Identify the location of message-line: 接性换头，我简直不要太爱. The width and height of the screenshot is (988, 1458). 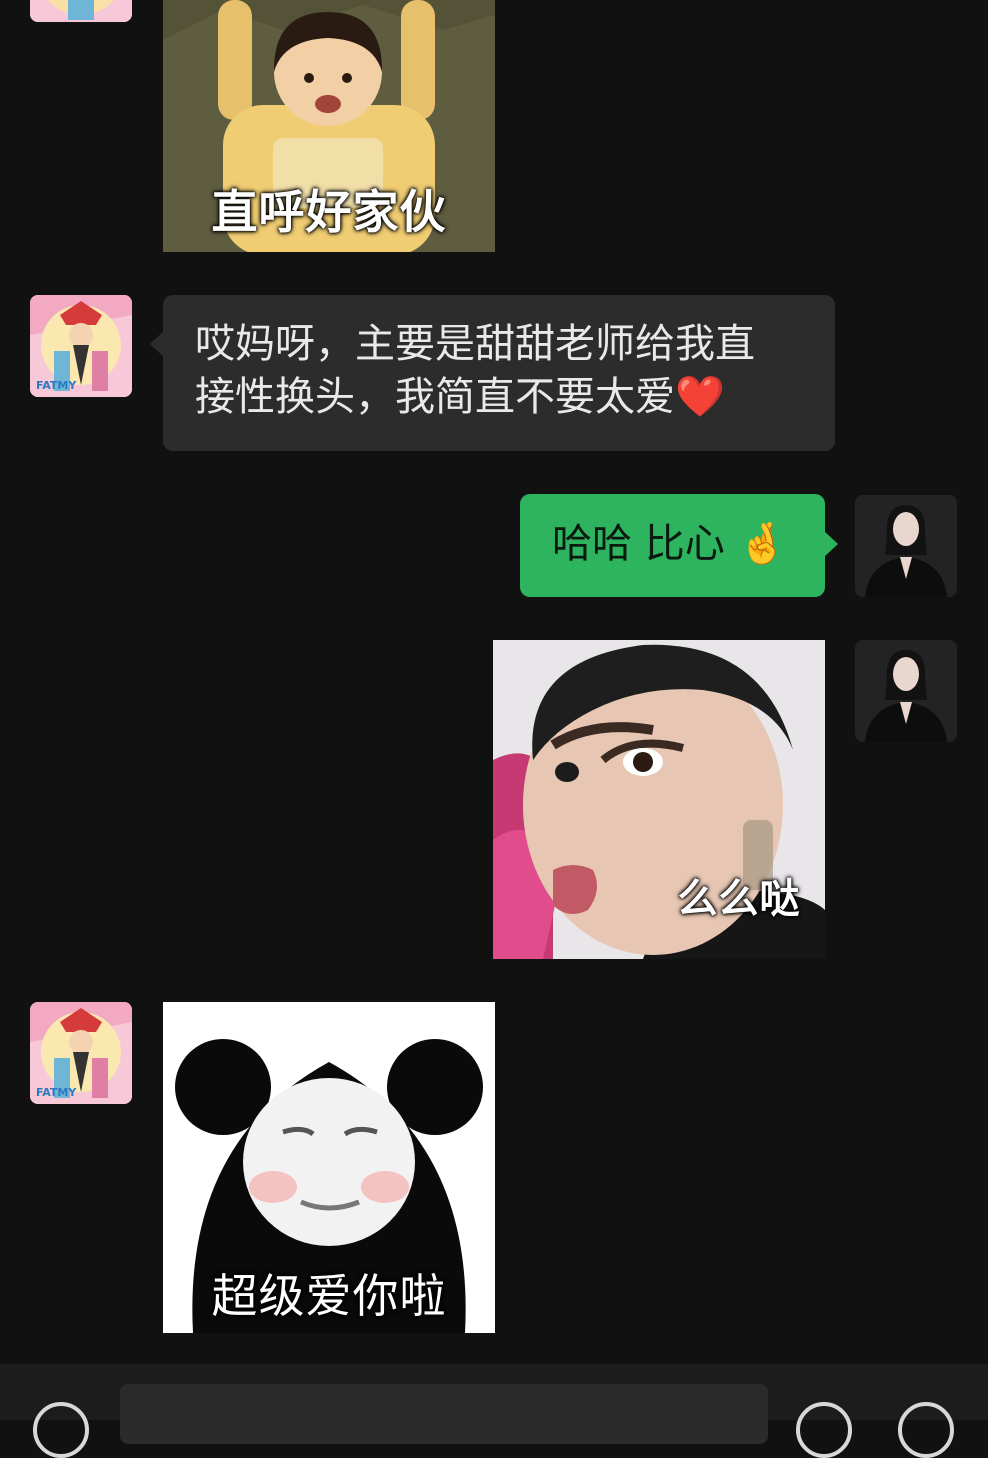
(435, 397).